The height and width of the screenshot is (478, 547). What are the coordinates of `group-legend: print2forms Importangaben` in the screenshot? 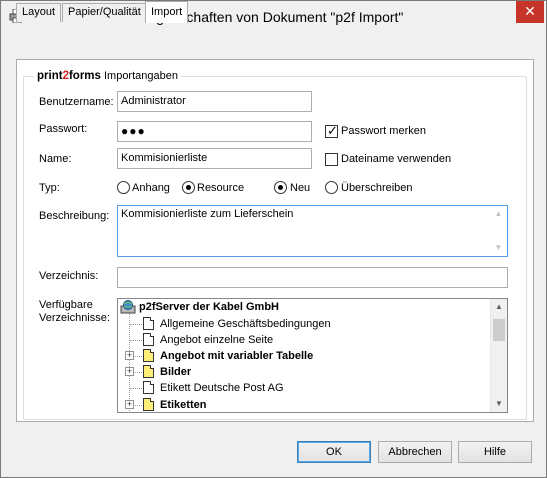 It's located at (107, 76).